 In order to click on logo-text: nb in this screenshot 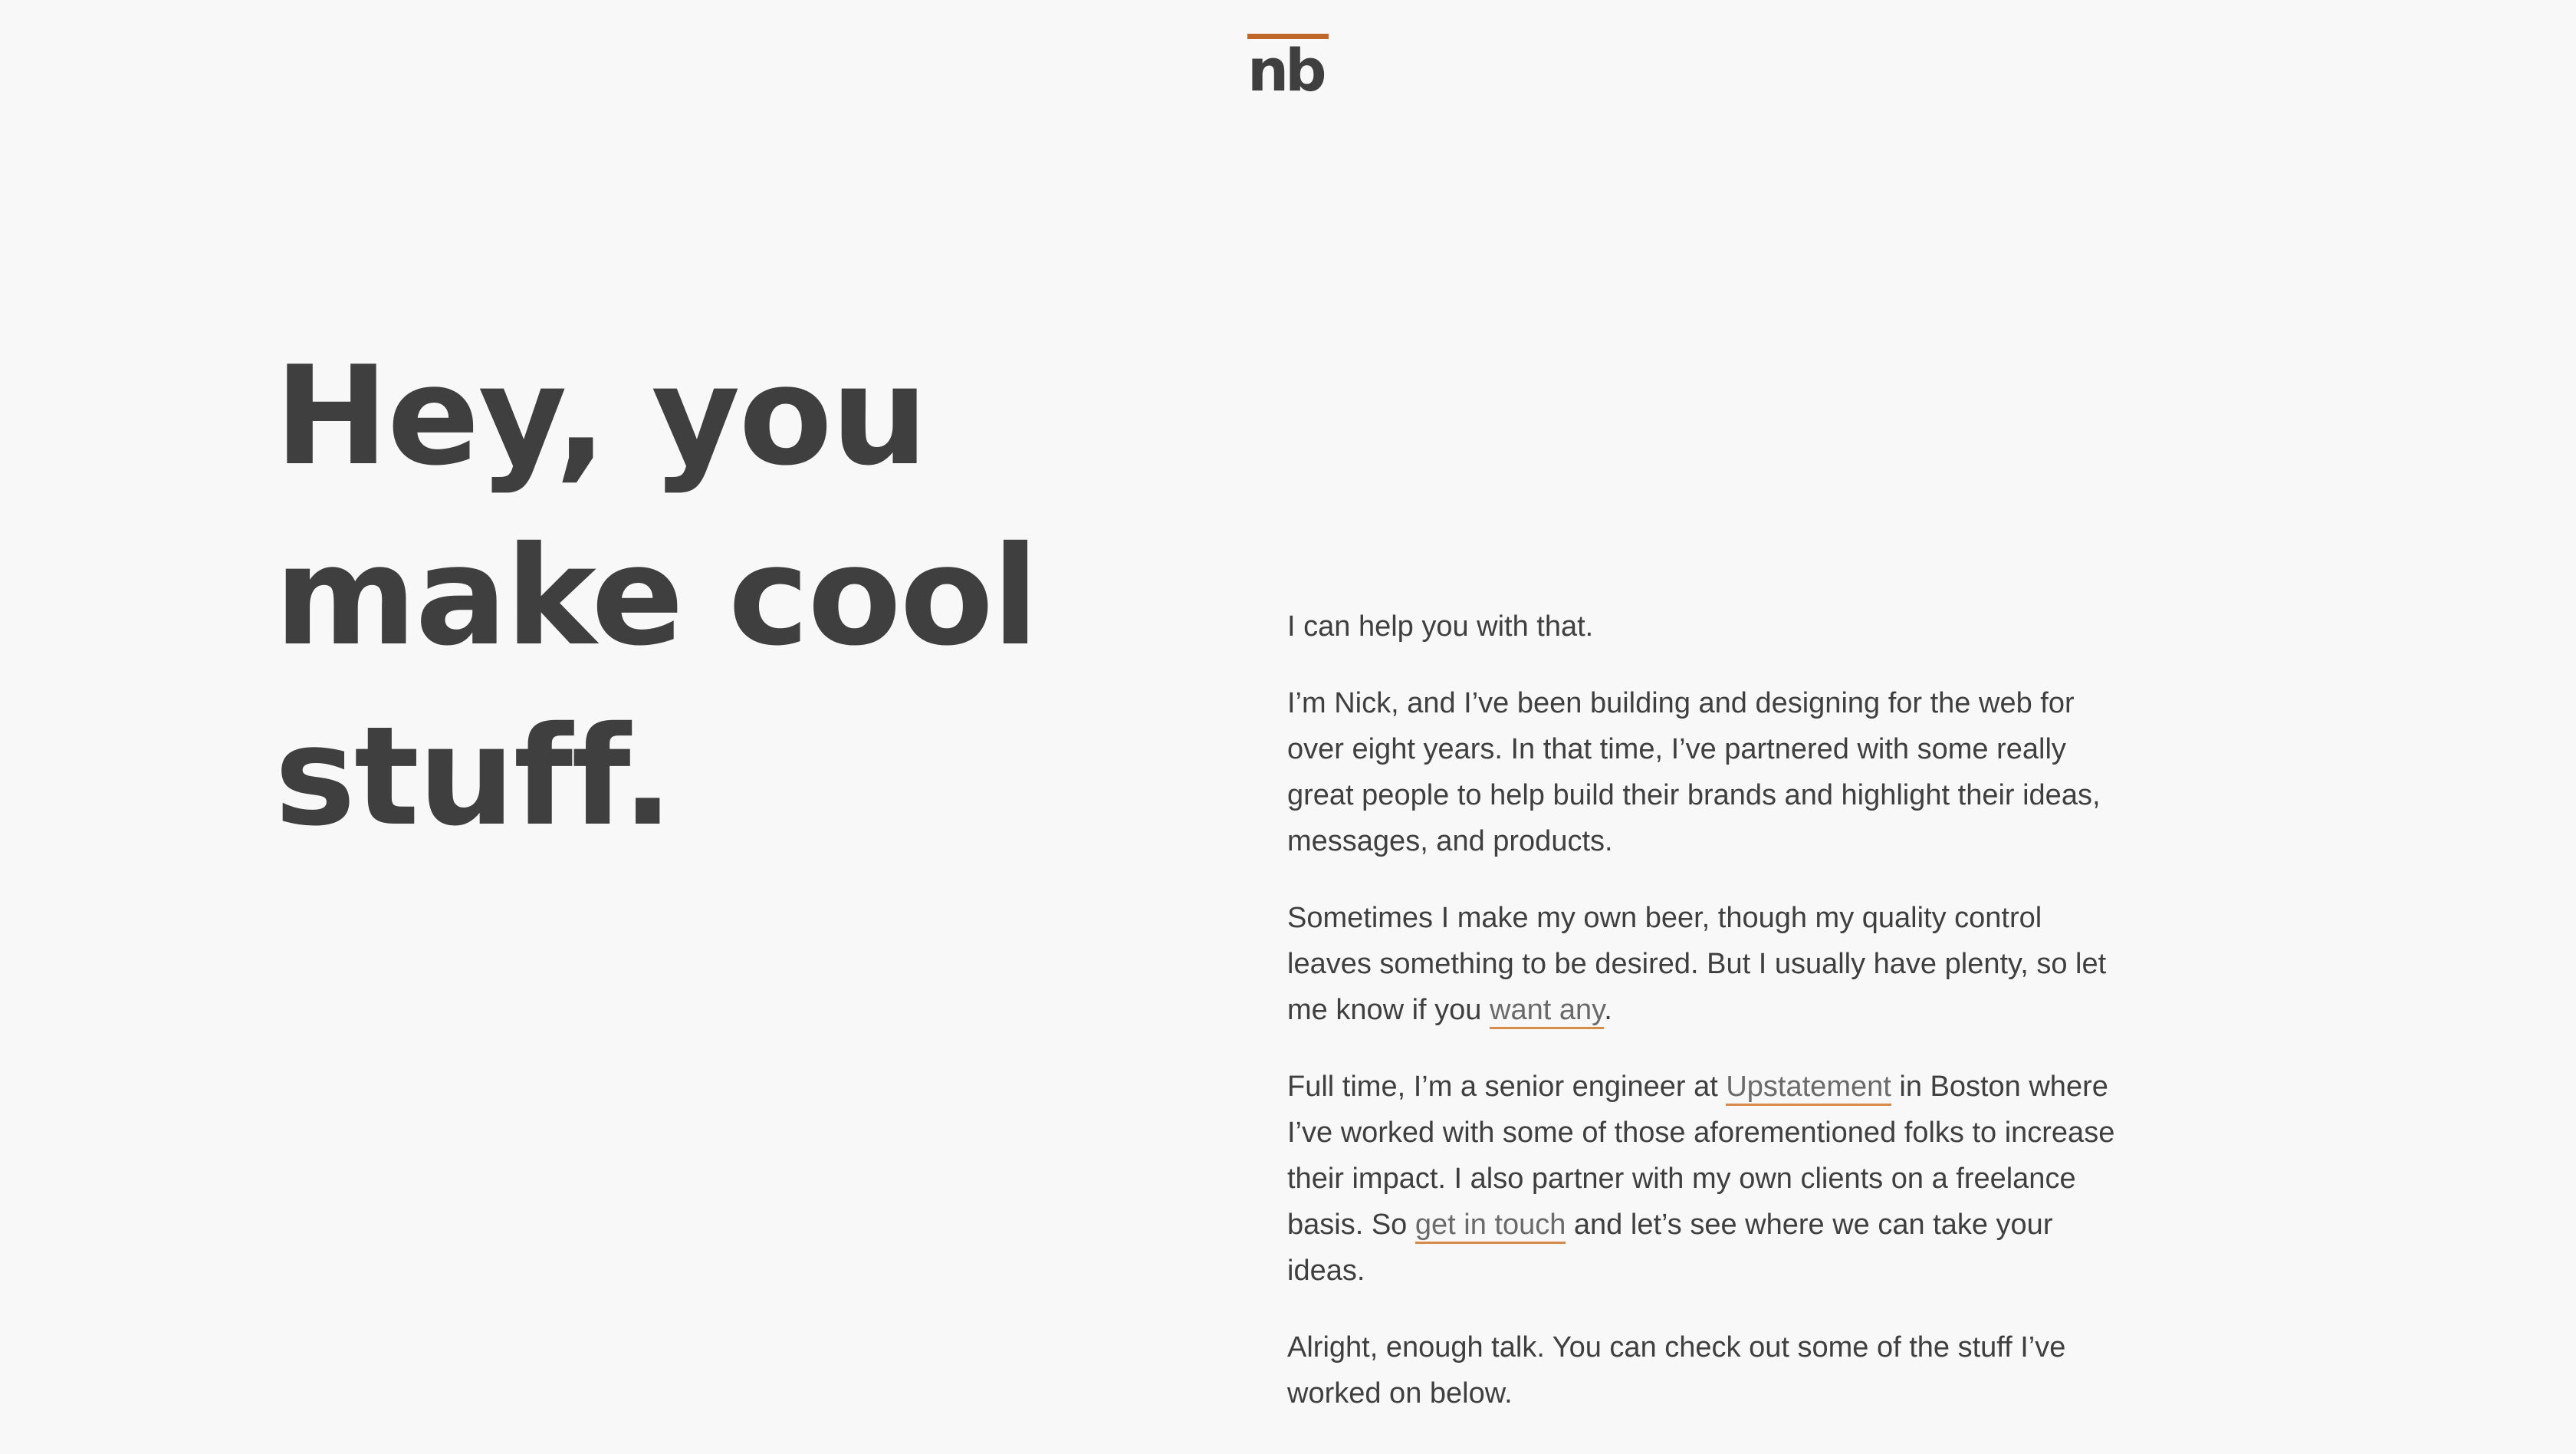, I will do `click(1287, 70)`.